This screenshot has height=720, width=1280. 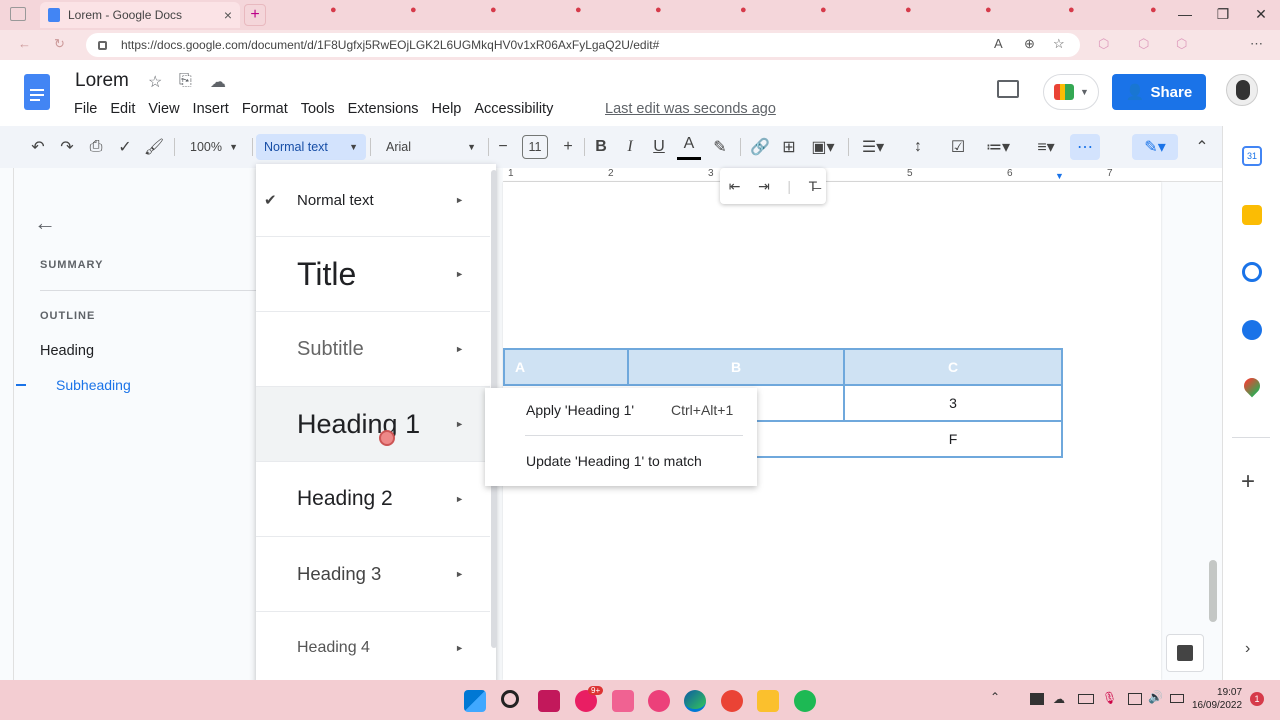 I want to click on file-explorer-icon, so click(x=768, y=701).